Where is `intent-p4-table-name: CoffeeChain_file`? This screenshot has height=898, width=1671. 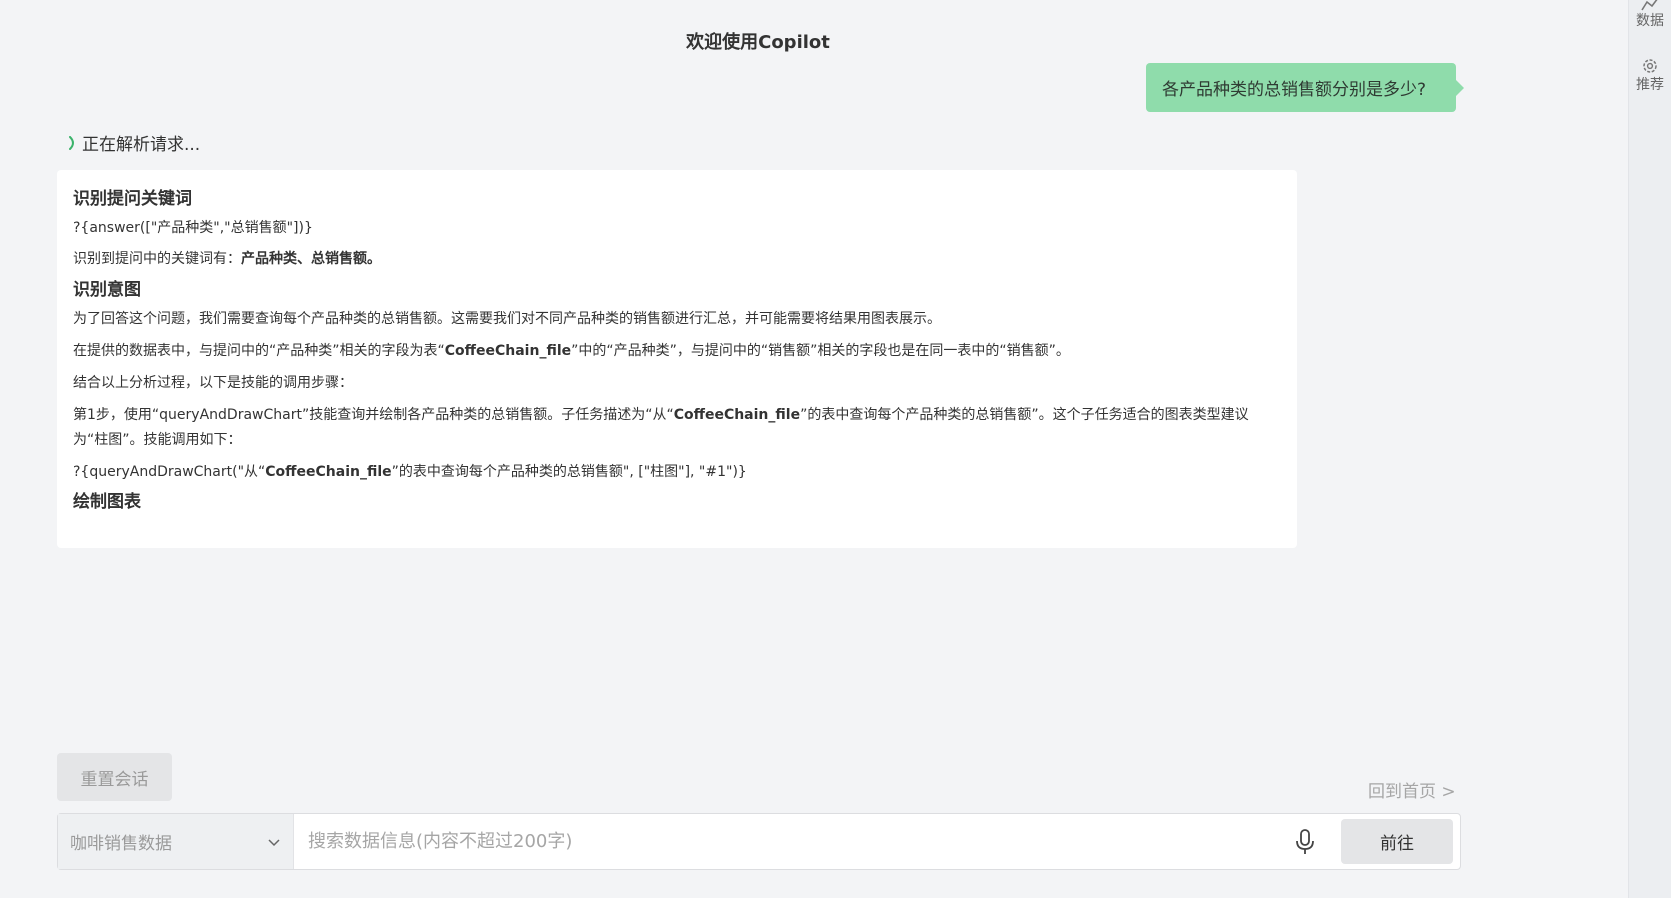 intent-p4-table-name: CoffeeChain_file is located at coordinates (737, 415).